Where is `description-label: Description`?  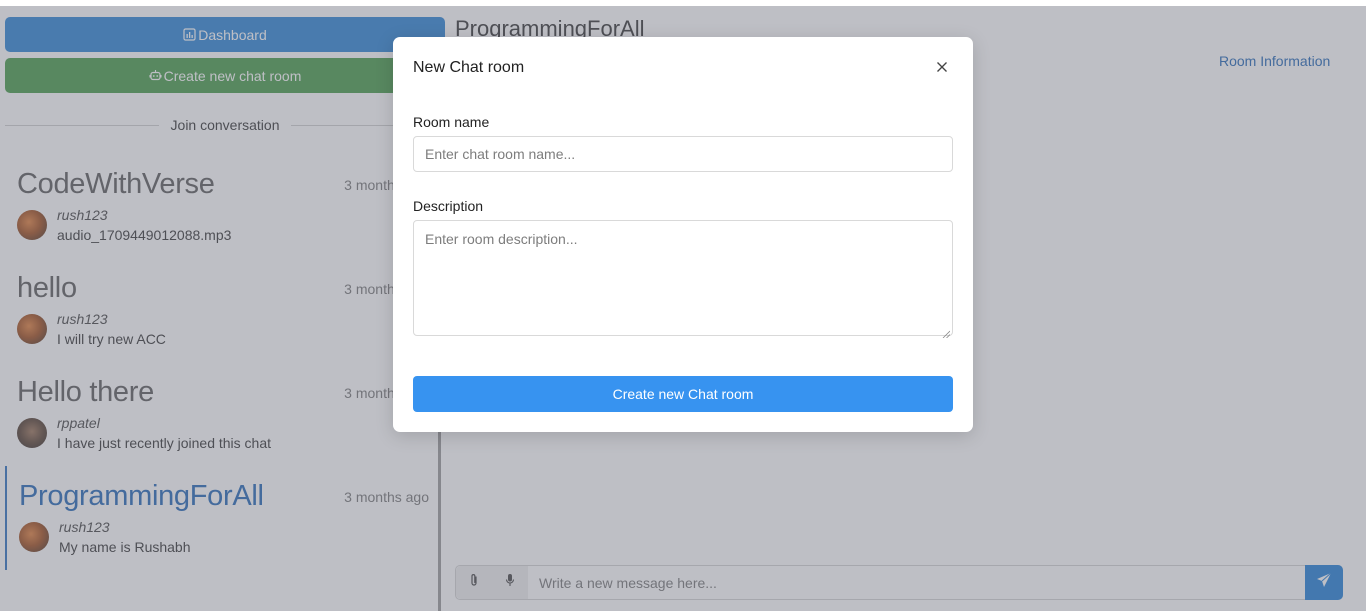 description-label: Description is located at coordinates (448, 206).